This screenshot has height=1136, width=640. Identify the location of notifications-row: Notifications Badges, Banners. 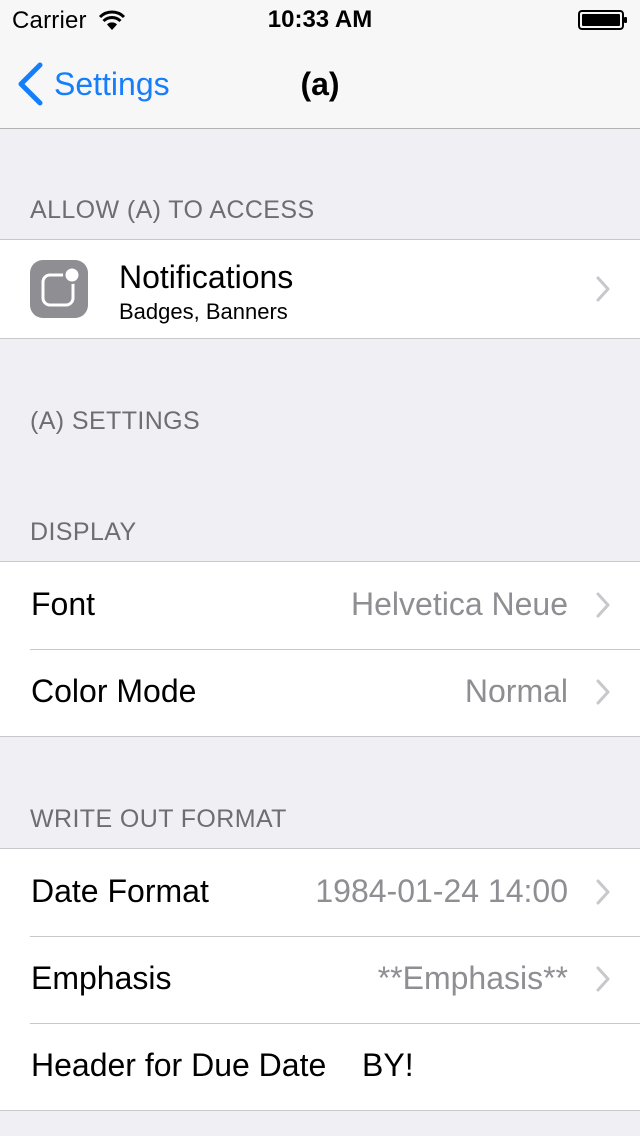
(320, 289).